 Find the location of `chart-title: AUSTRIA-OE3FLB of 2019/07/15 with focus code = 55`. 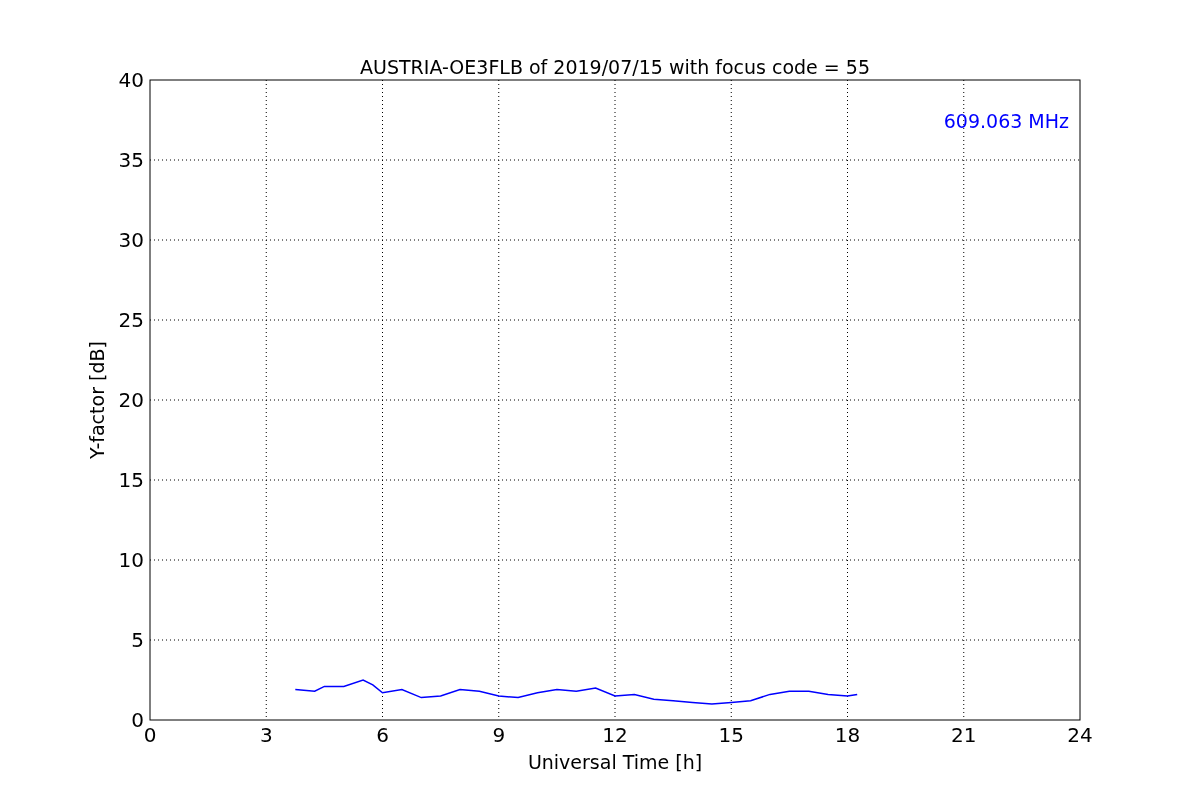

chart-title: AUSTRIA-OE3FLB of 2019/07/15 with focus code = 55 is located at coordinates (615, 67).